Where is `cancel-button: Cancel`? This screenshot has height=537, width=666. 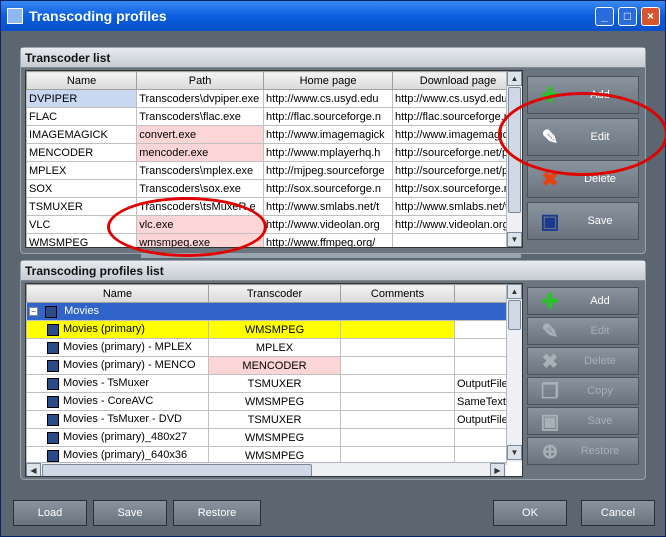 cancel-button: Cancel is located at coordinates (618, 513).